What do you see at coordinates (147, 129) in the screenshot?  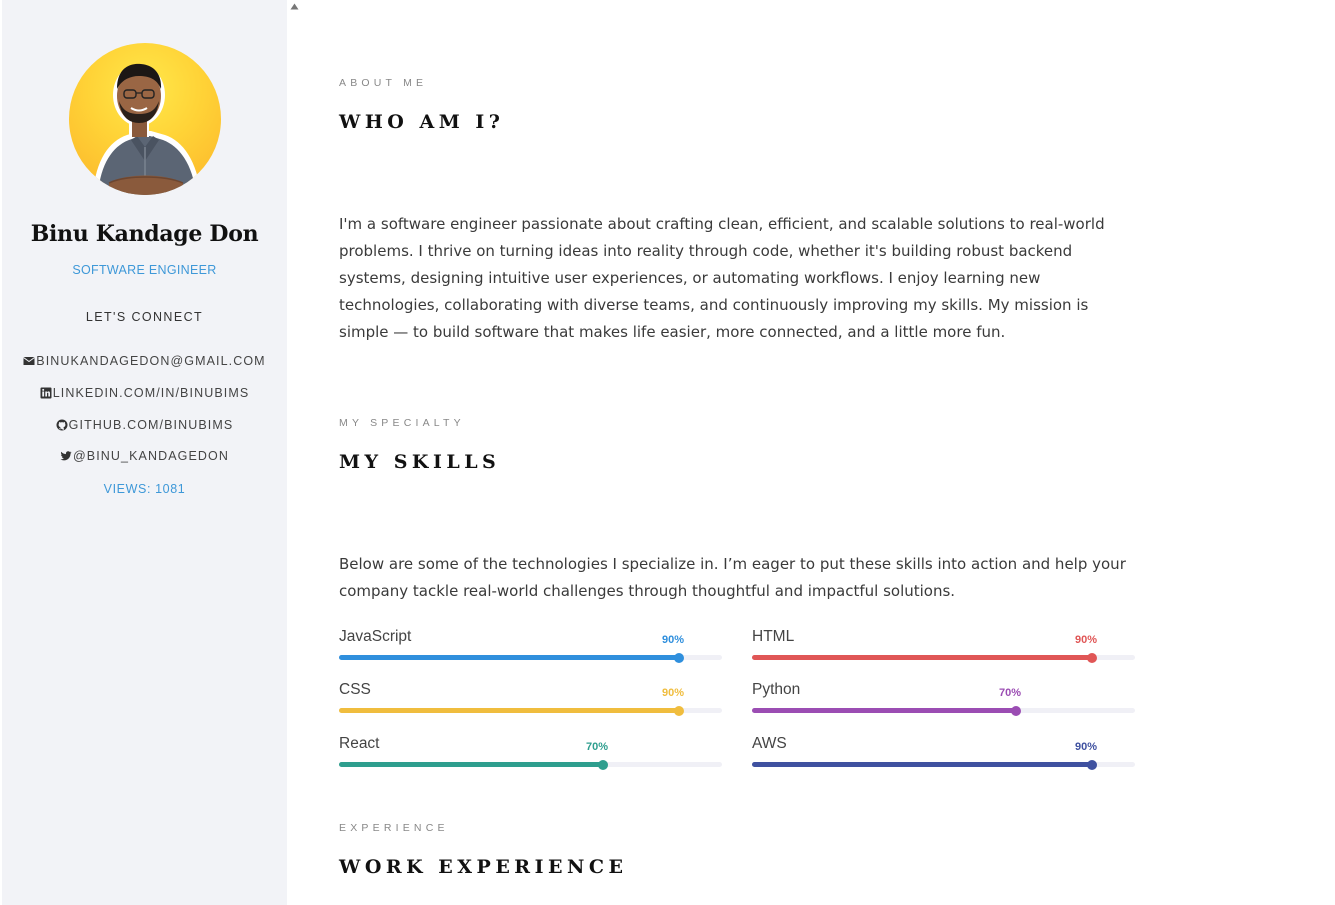 I see `profile-photo` at bounding box center [147, 129].